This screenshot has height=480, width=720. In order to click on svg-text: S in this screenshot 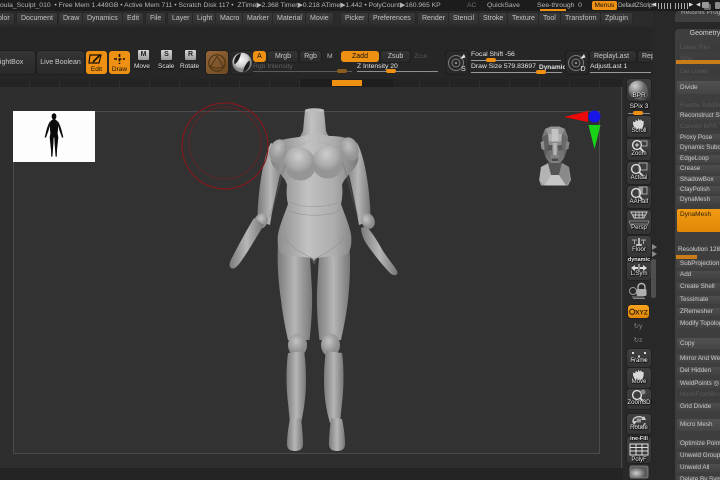, I will do `click(463, 69)`.